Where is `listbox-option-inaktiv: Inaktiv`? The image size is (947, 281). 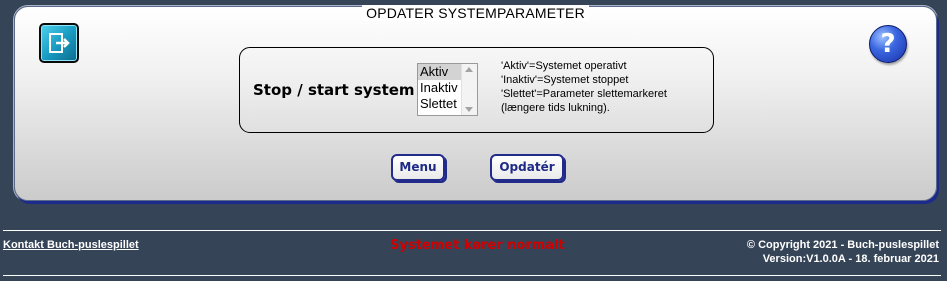
listbox-option-inaktiv: Inaktiv is located at coordinates (440, 88).